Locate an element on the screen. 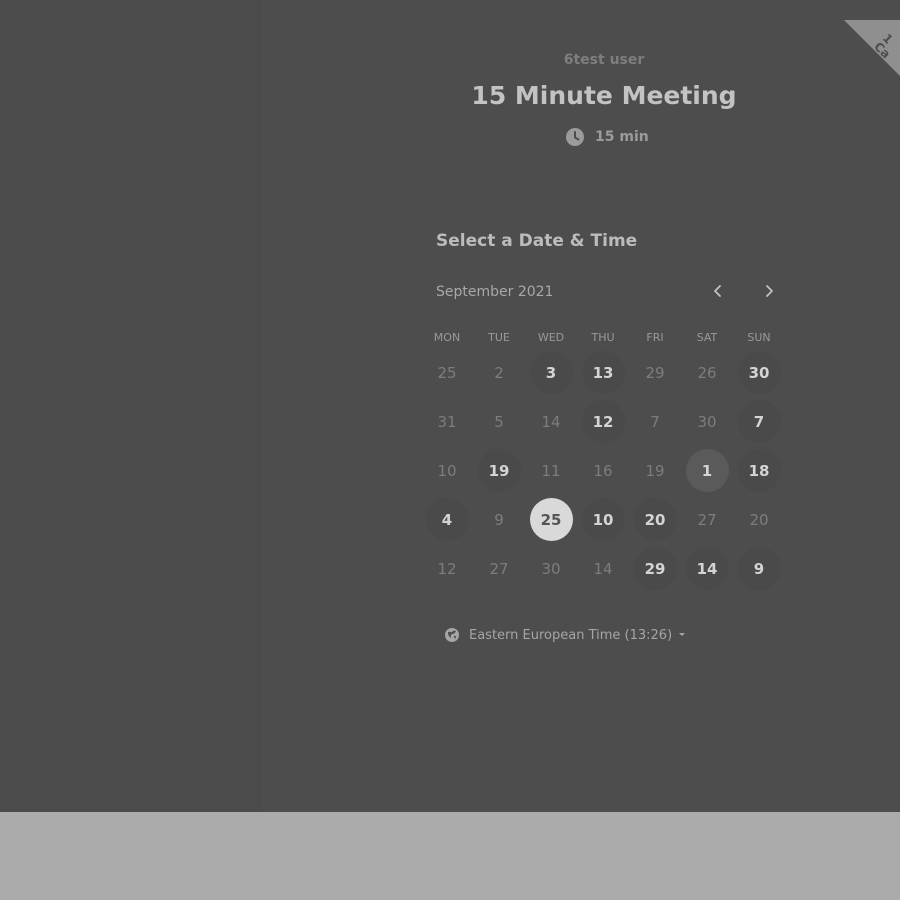 Image resolution: width=900 pixels, height=900 pixels. chevron-left-icon is located at coordinates (717, 291).